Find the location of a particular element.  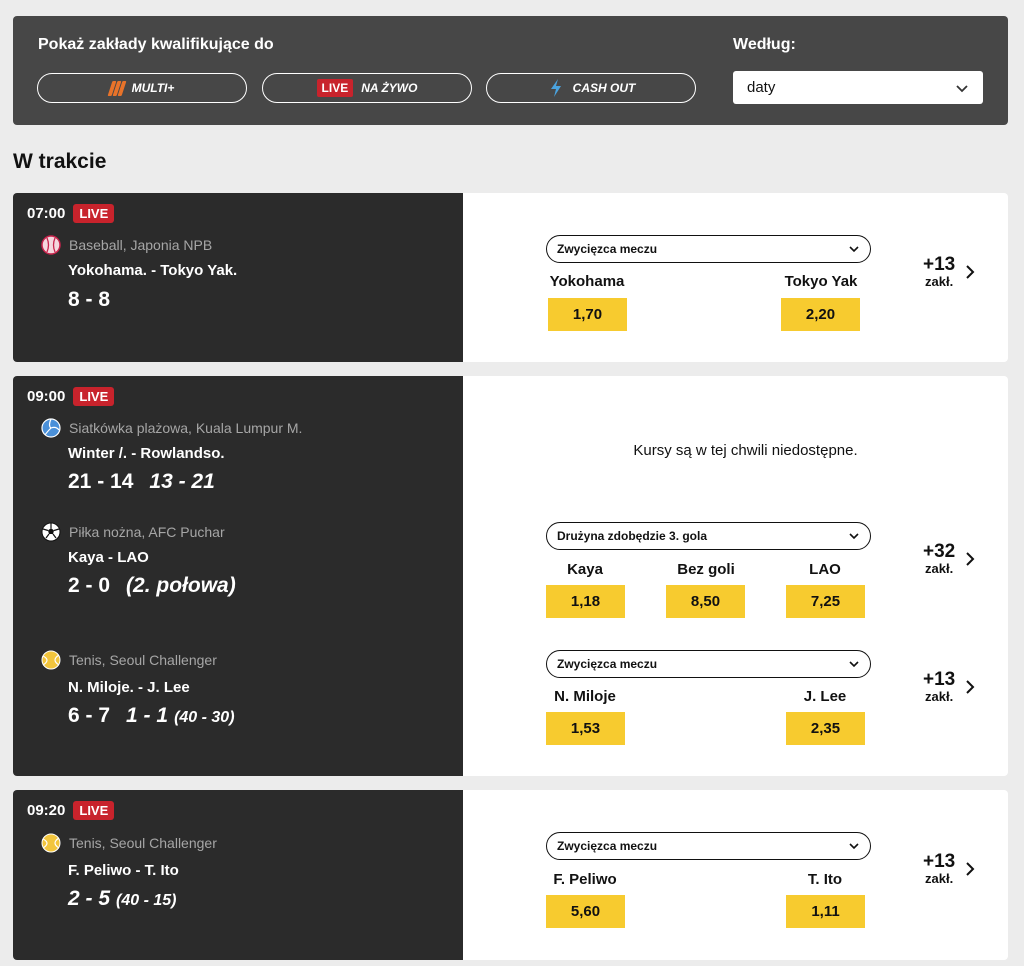

odd-button: 2,20 is located at coordinates (820, 314).